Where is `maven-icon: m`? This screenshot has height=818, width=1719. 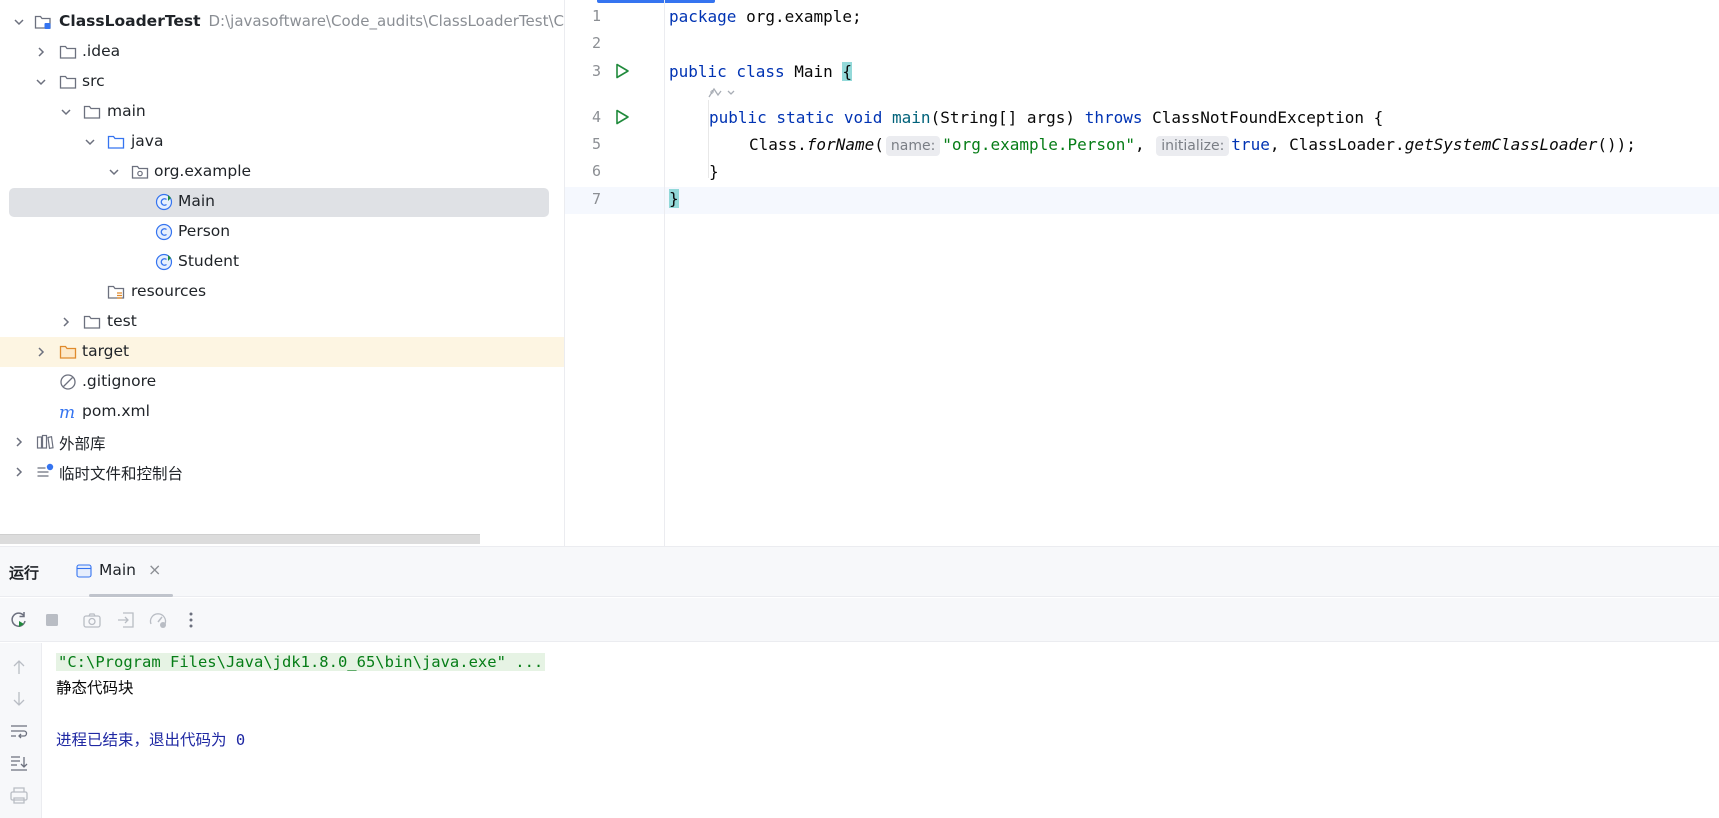
maven-icon: m is located at coordinates (68, 412).